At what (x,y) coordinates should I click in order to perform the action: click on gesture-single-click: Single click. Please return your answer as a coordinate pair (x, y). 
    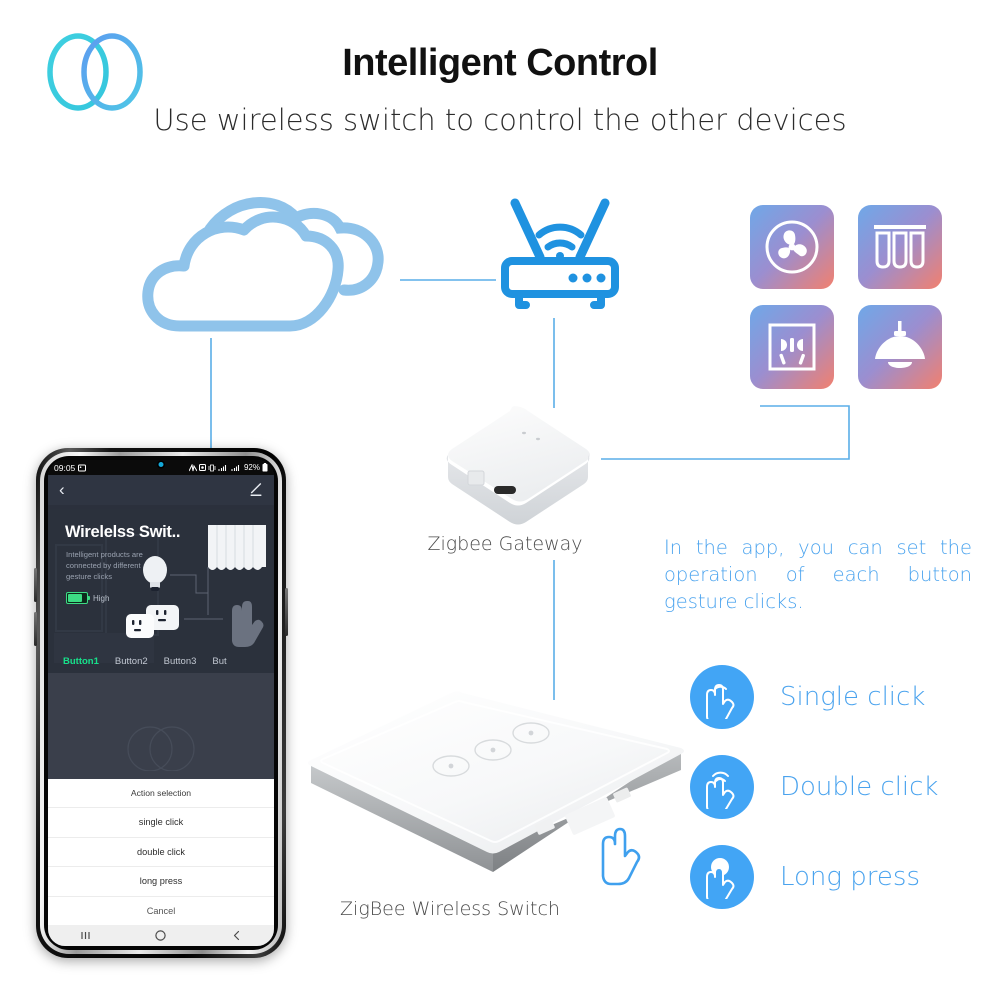
    Looking at the image, I should click on (814, 697).